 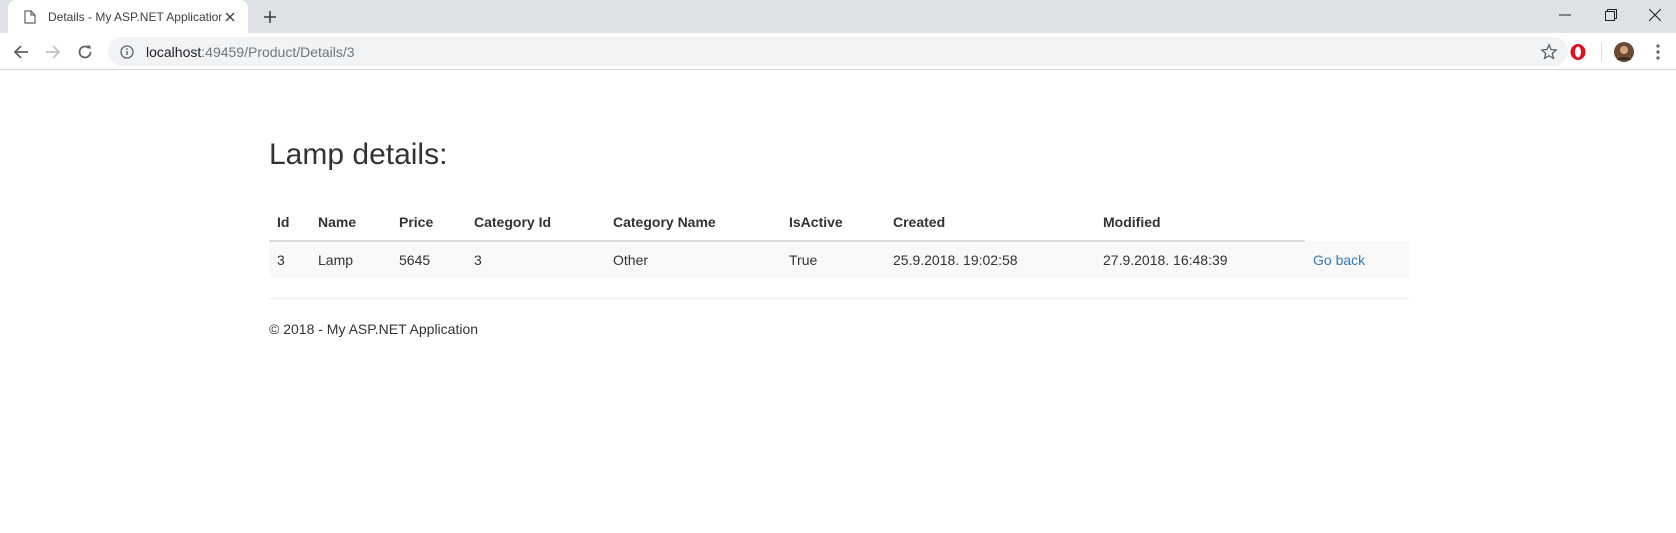 I want to click on column-header: Price, so click(x=428, y=223).